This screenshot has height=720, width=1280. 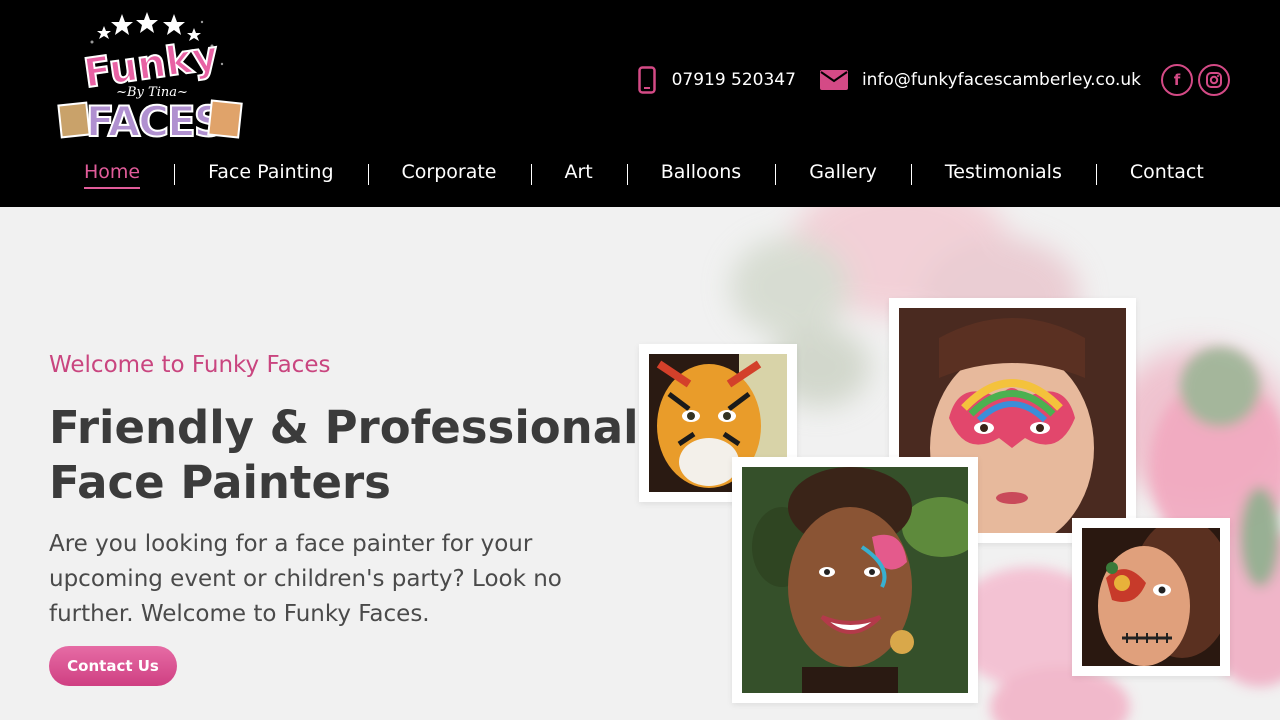 I want to click on facebook-icon: f, so click(x=1177, y=80).